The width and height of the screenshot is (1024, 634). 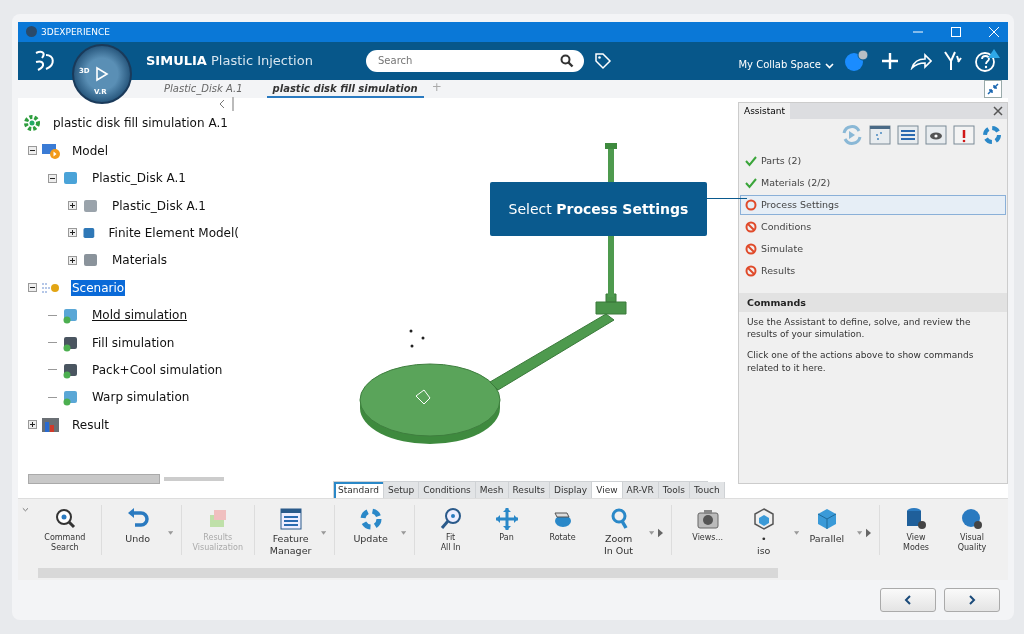 I want to click on tree-item: Pack+Cool simulation, so click(x=157, y=369).